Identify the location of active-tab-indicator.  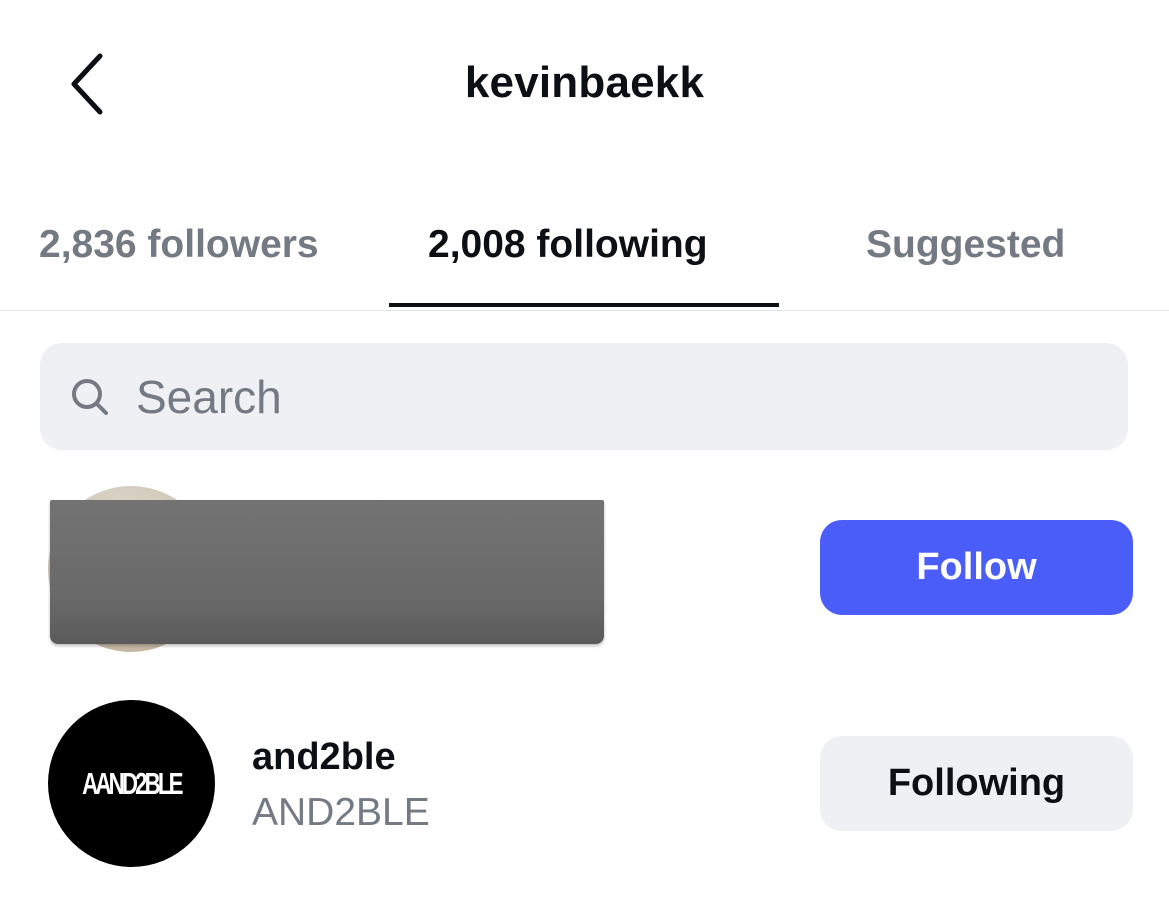
(584, 305).